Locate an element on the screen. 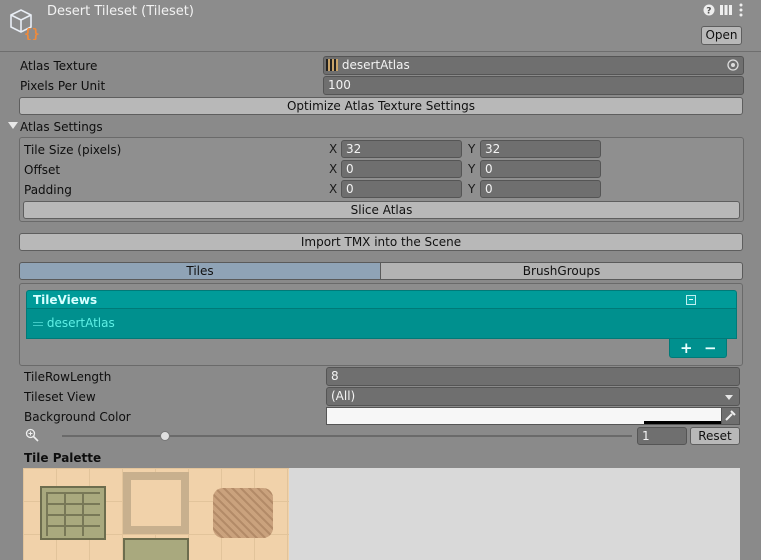  offset-label: Offset is located at coordinates (42, 170).